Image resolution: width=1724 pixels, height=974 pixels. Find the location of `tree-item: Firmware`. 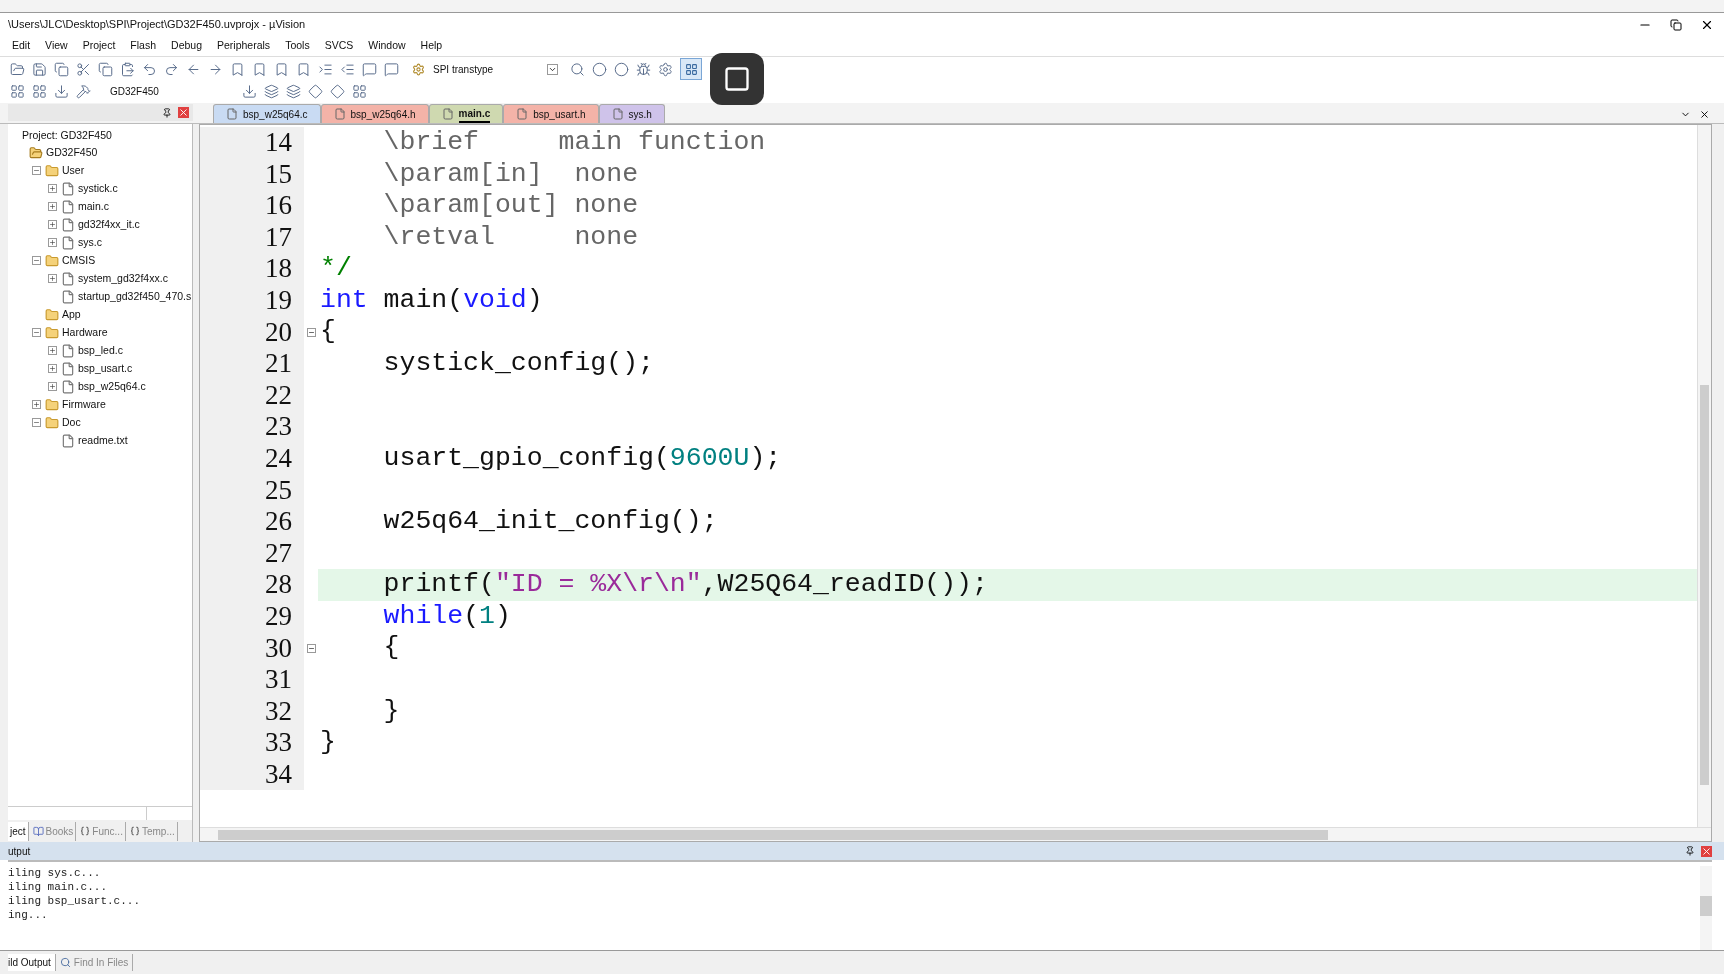

tree-item: Firmware is located at coordinates (84, 404).